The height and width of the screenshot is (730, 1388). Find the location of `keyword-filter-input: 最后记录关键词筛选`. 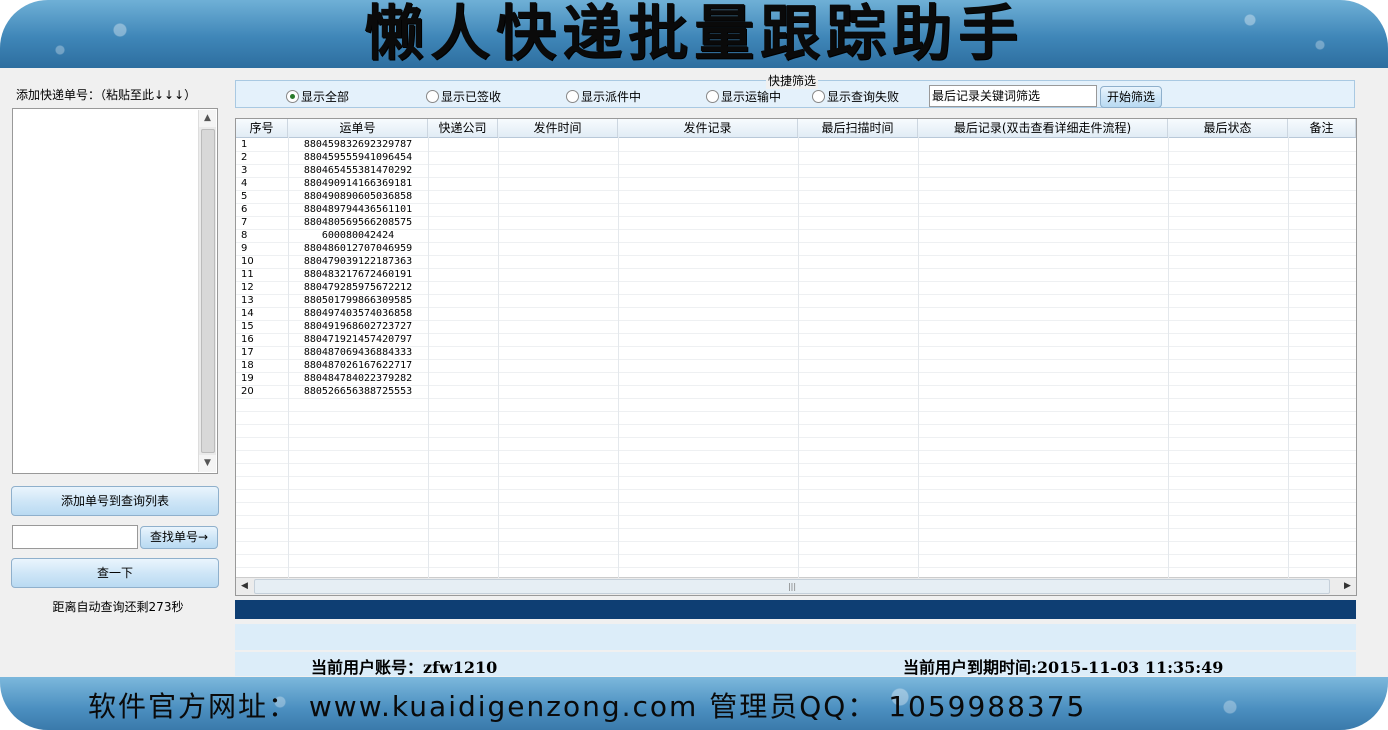

keyword-filter-input: 最后记录关键词筛选 is located at coordinates (1013, 96).